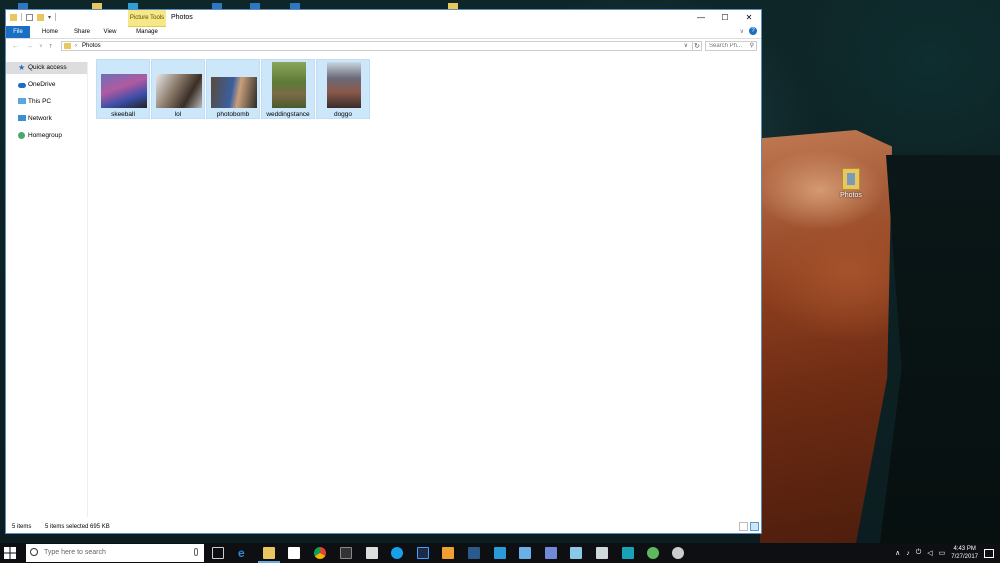 Image resolution: width=1000 pixels, height=563 pixels. Describe the element at coordinates (40, 118) in the screenshot. I see `nav-item-label: Network` at that location.